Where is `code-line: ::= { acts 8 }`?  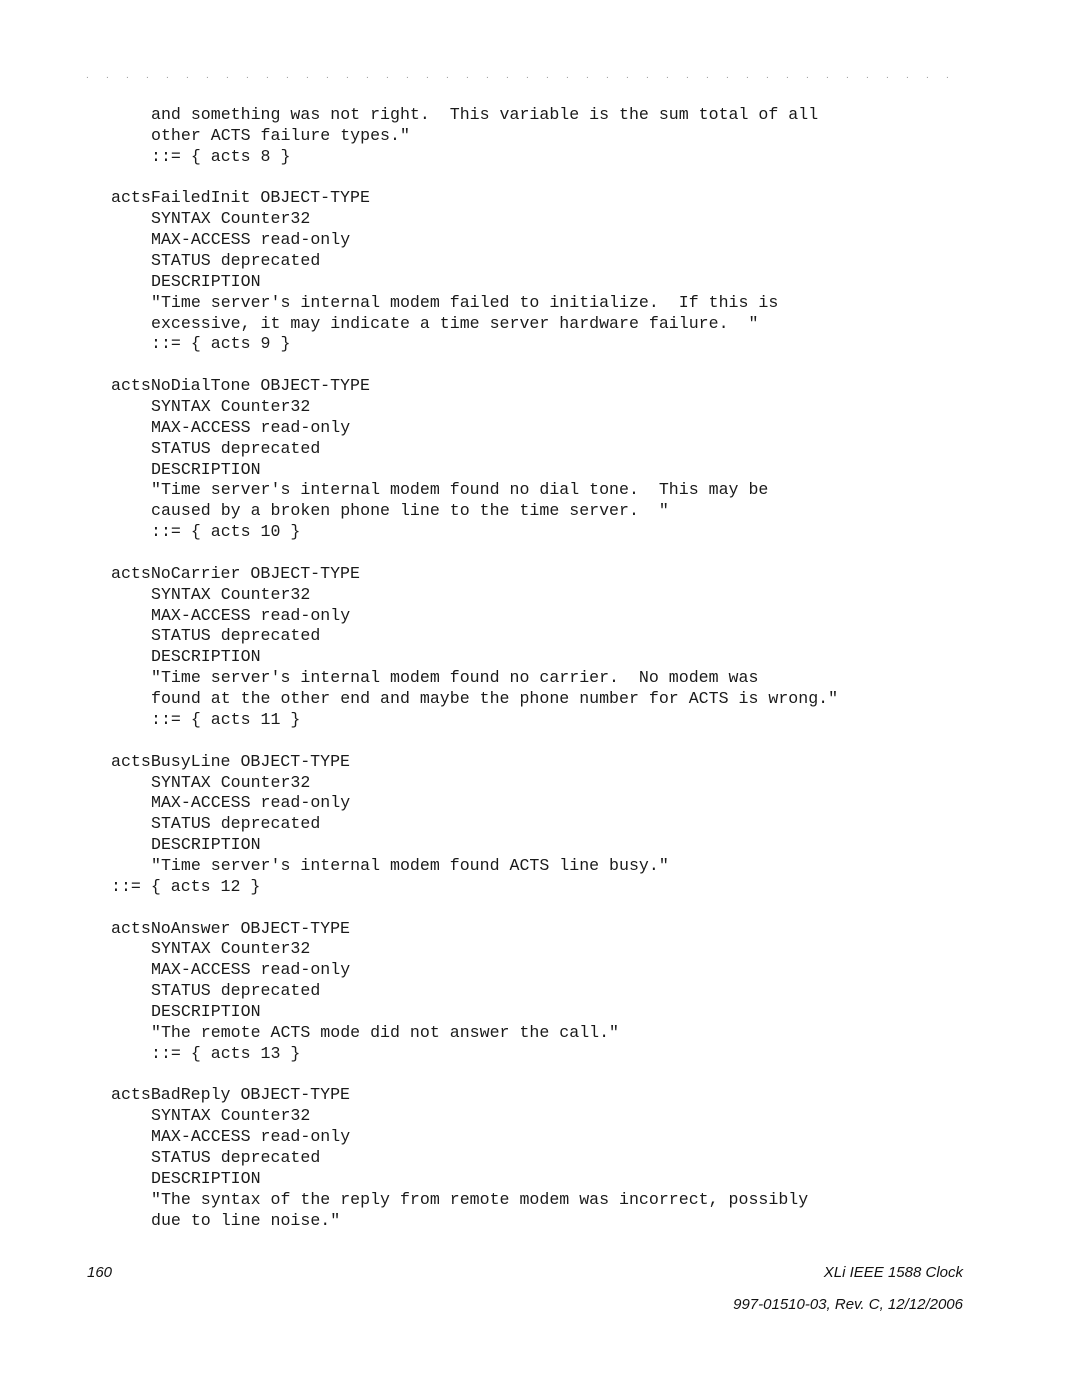
code-line: ::= { acts 8 } is located at coordinates (221, 156).